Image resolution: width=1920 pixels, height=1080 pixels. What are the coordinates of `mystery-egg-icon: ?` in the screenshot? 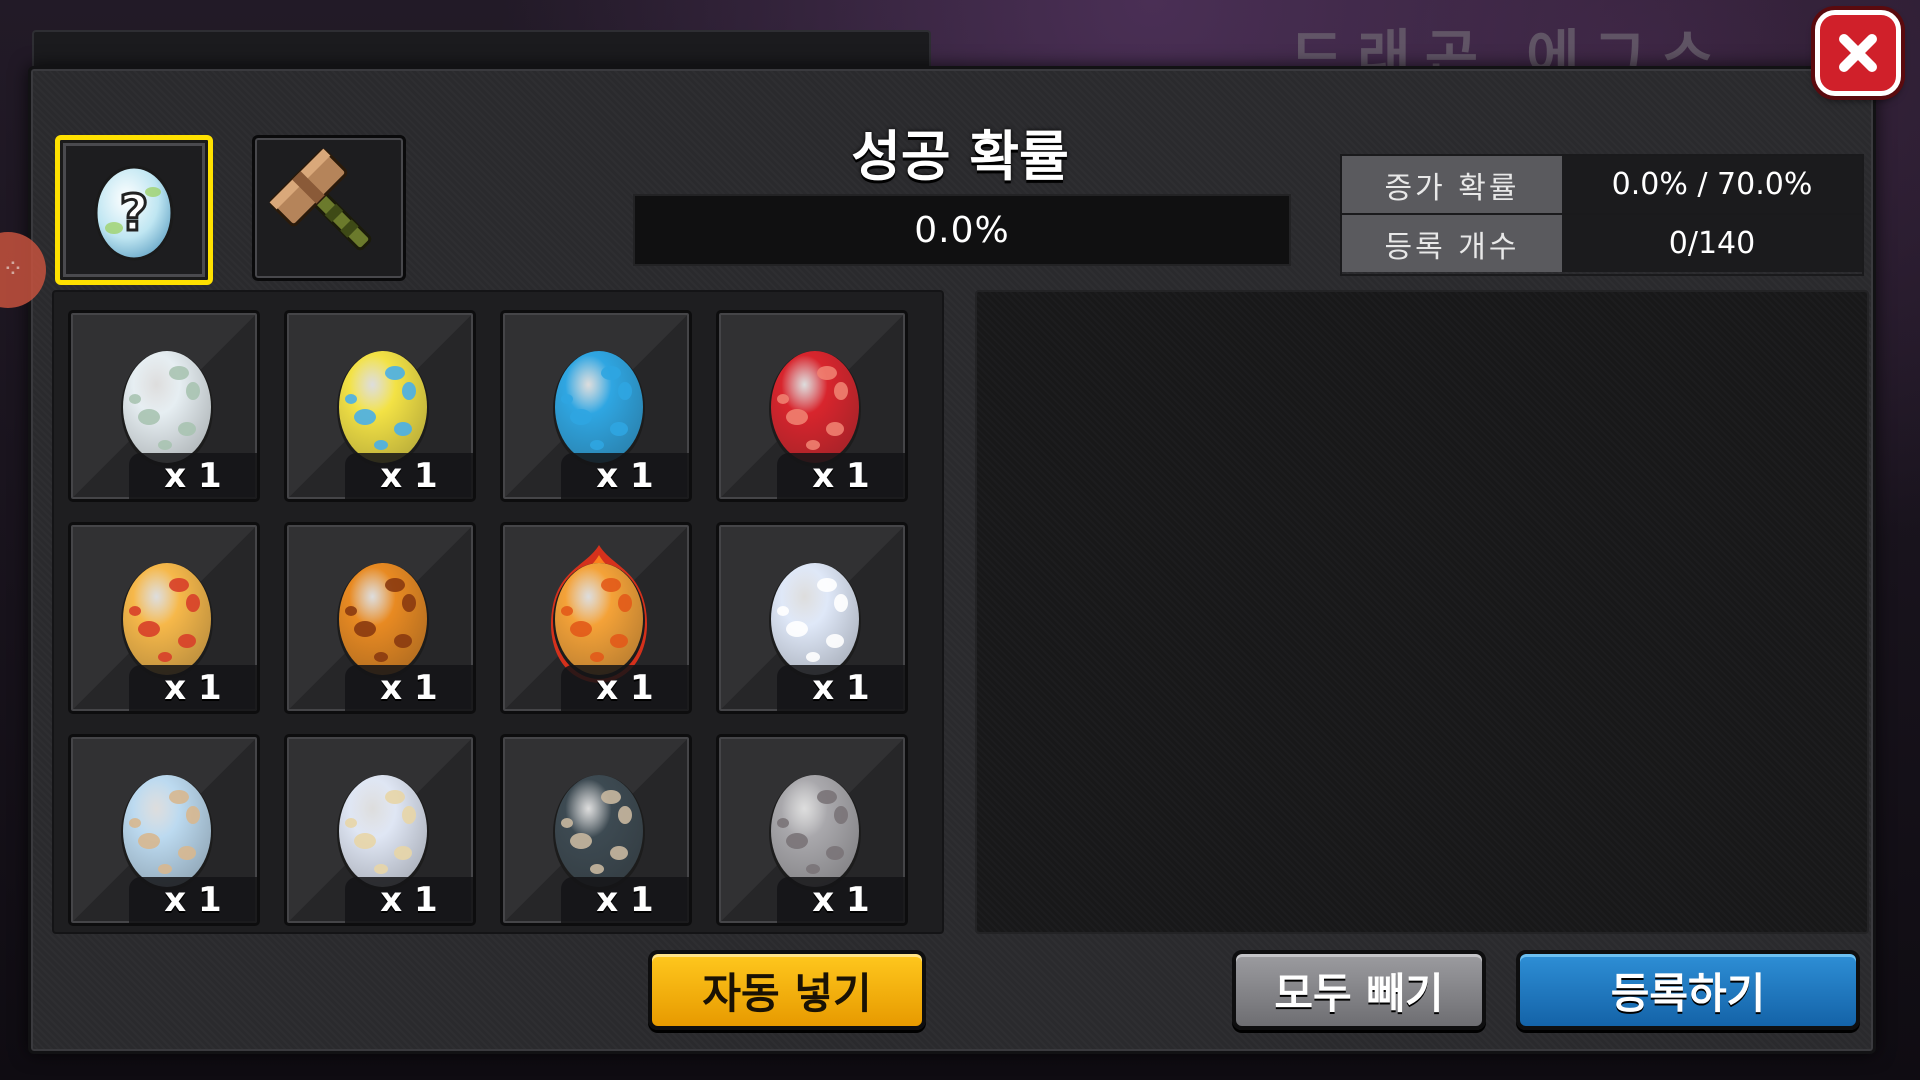 It's located at (134, 213).